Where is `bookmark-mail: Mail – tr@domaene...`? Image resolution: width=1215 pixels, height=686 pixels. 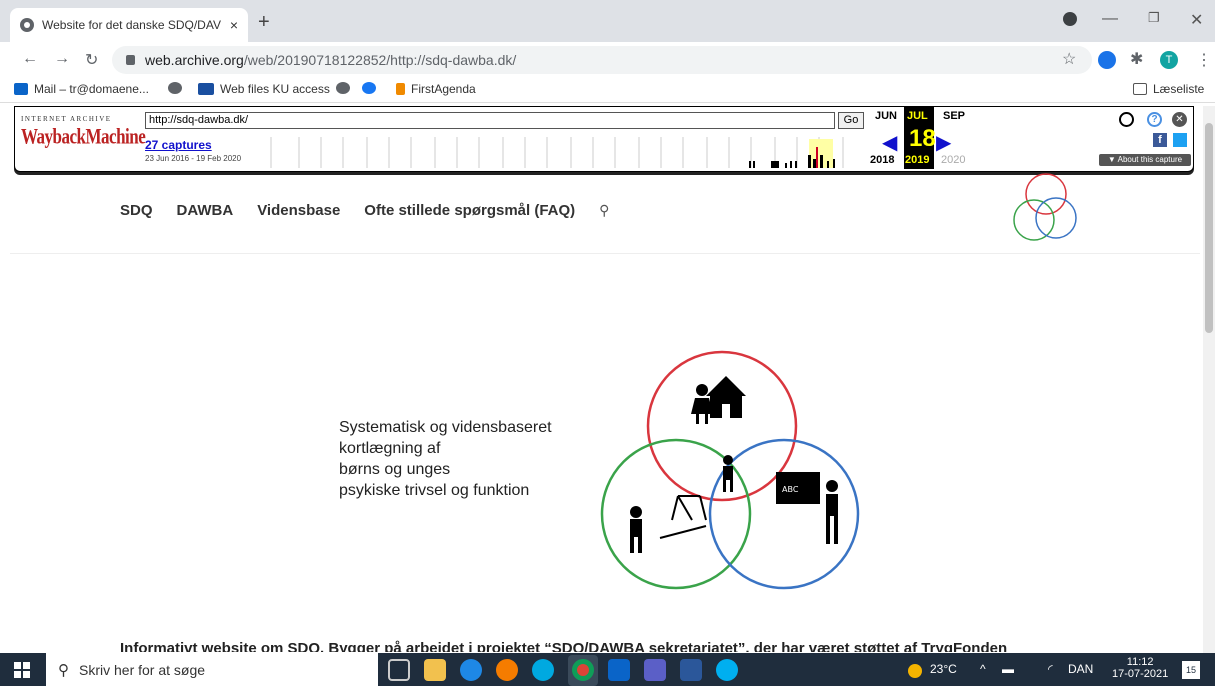 bookmark-mail: Mail – tr@domaene... is located at coordinates (81, 89).